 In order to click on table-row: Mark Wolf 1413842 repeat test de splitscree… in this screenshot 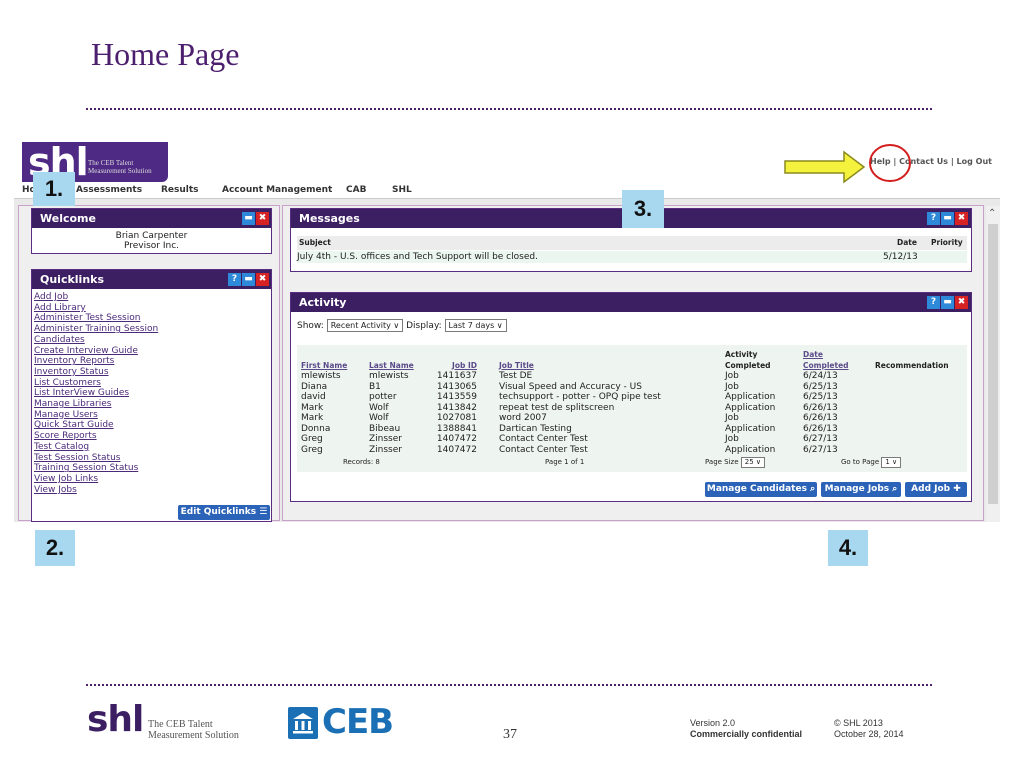, I will do `click(625, 408)`.